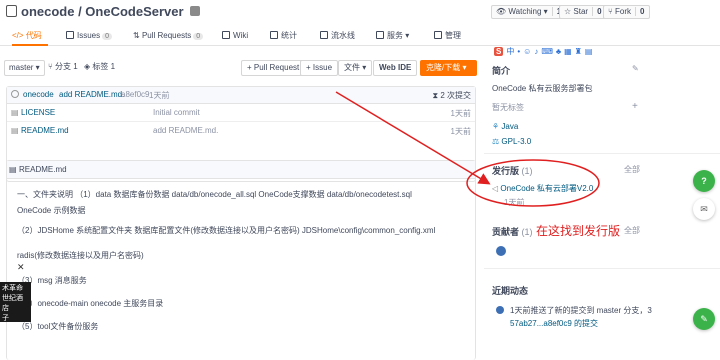 The width and height of the screenshot is (720, 360). What do you see at coordinates (704, 209) in the screenshot?
I see `feedback-icon: ✉` at bounding box center [704, 209].